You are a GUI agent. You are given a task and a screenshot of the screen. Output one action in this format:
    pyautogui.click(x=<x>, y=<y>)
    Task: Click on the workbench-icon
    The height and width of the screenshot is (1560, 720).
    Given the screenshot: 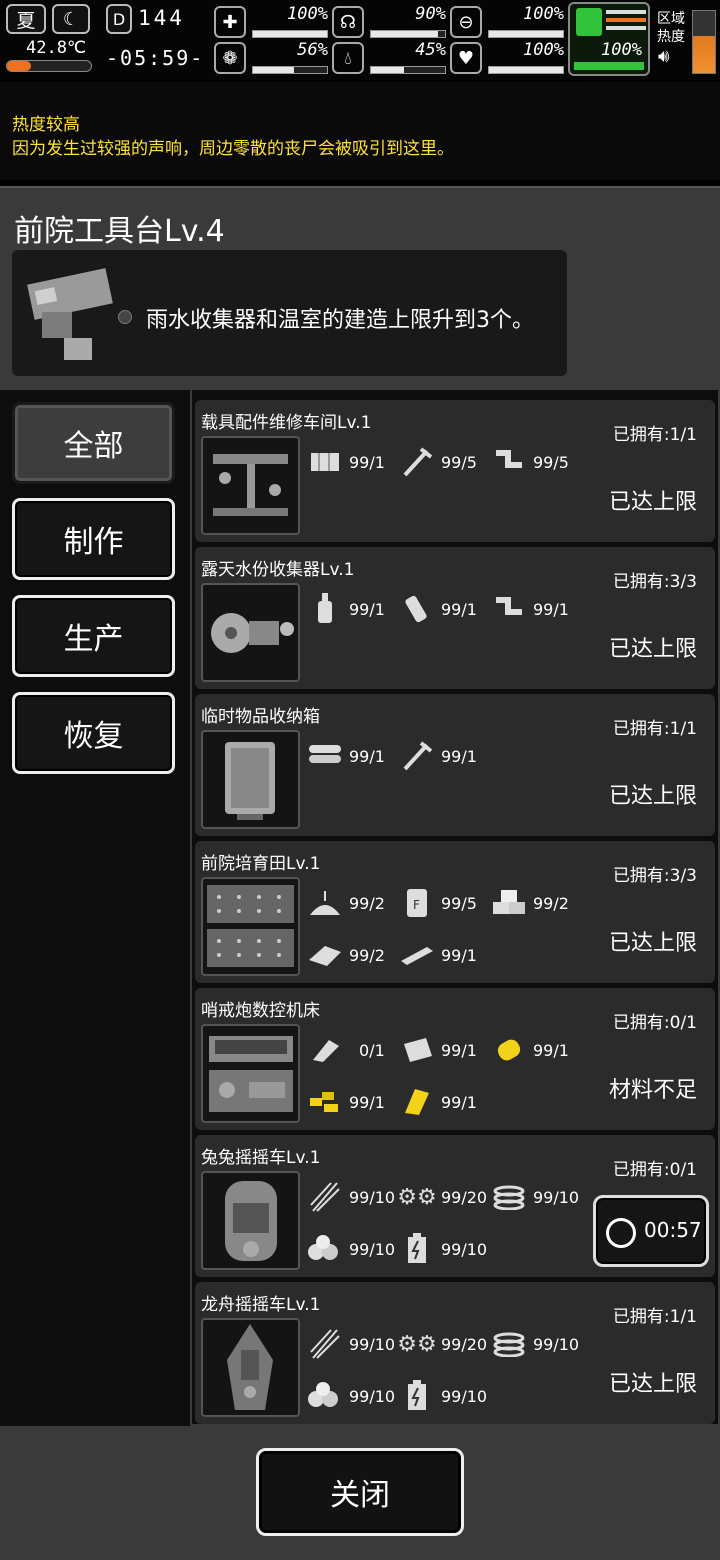 What is the action you would take?
    pyautogui.click(x=70, y=314)
    